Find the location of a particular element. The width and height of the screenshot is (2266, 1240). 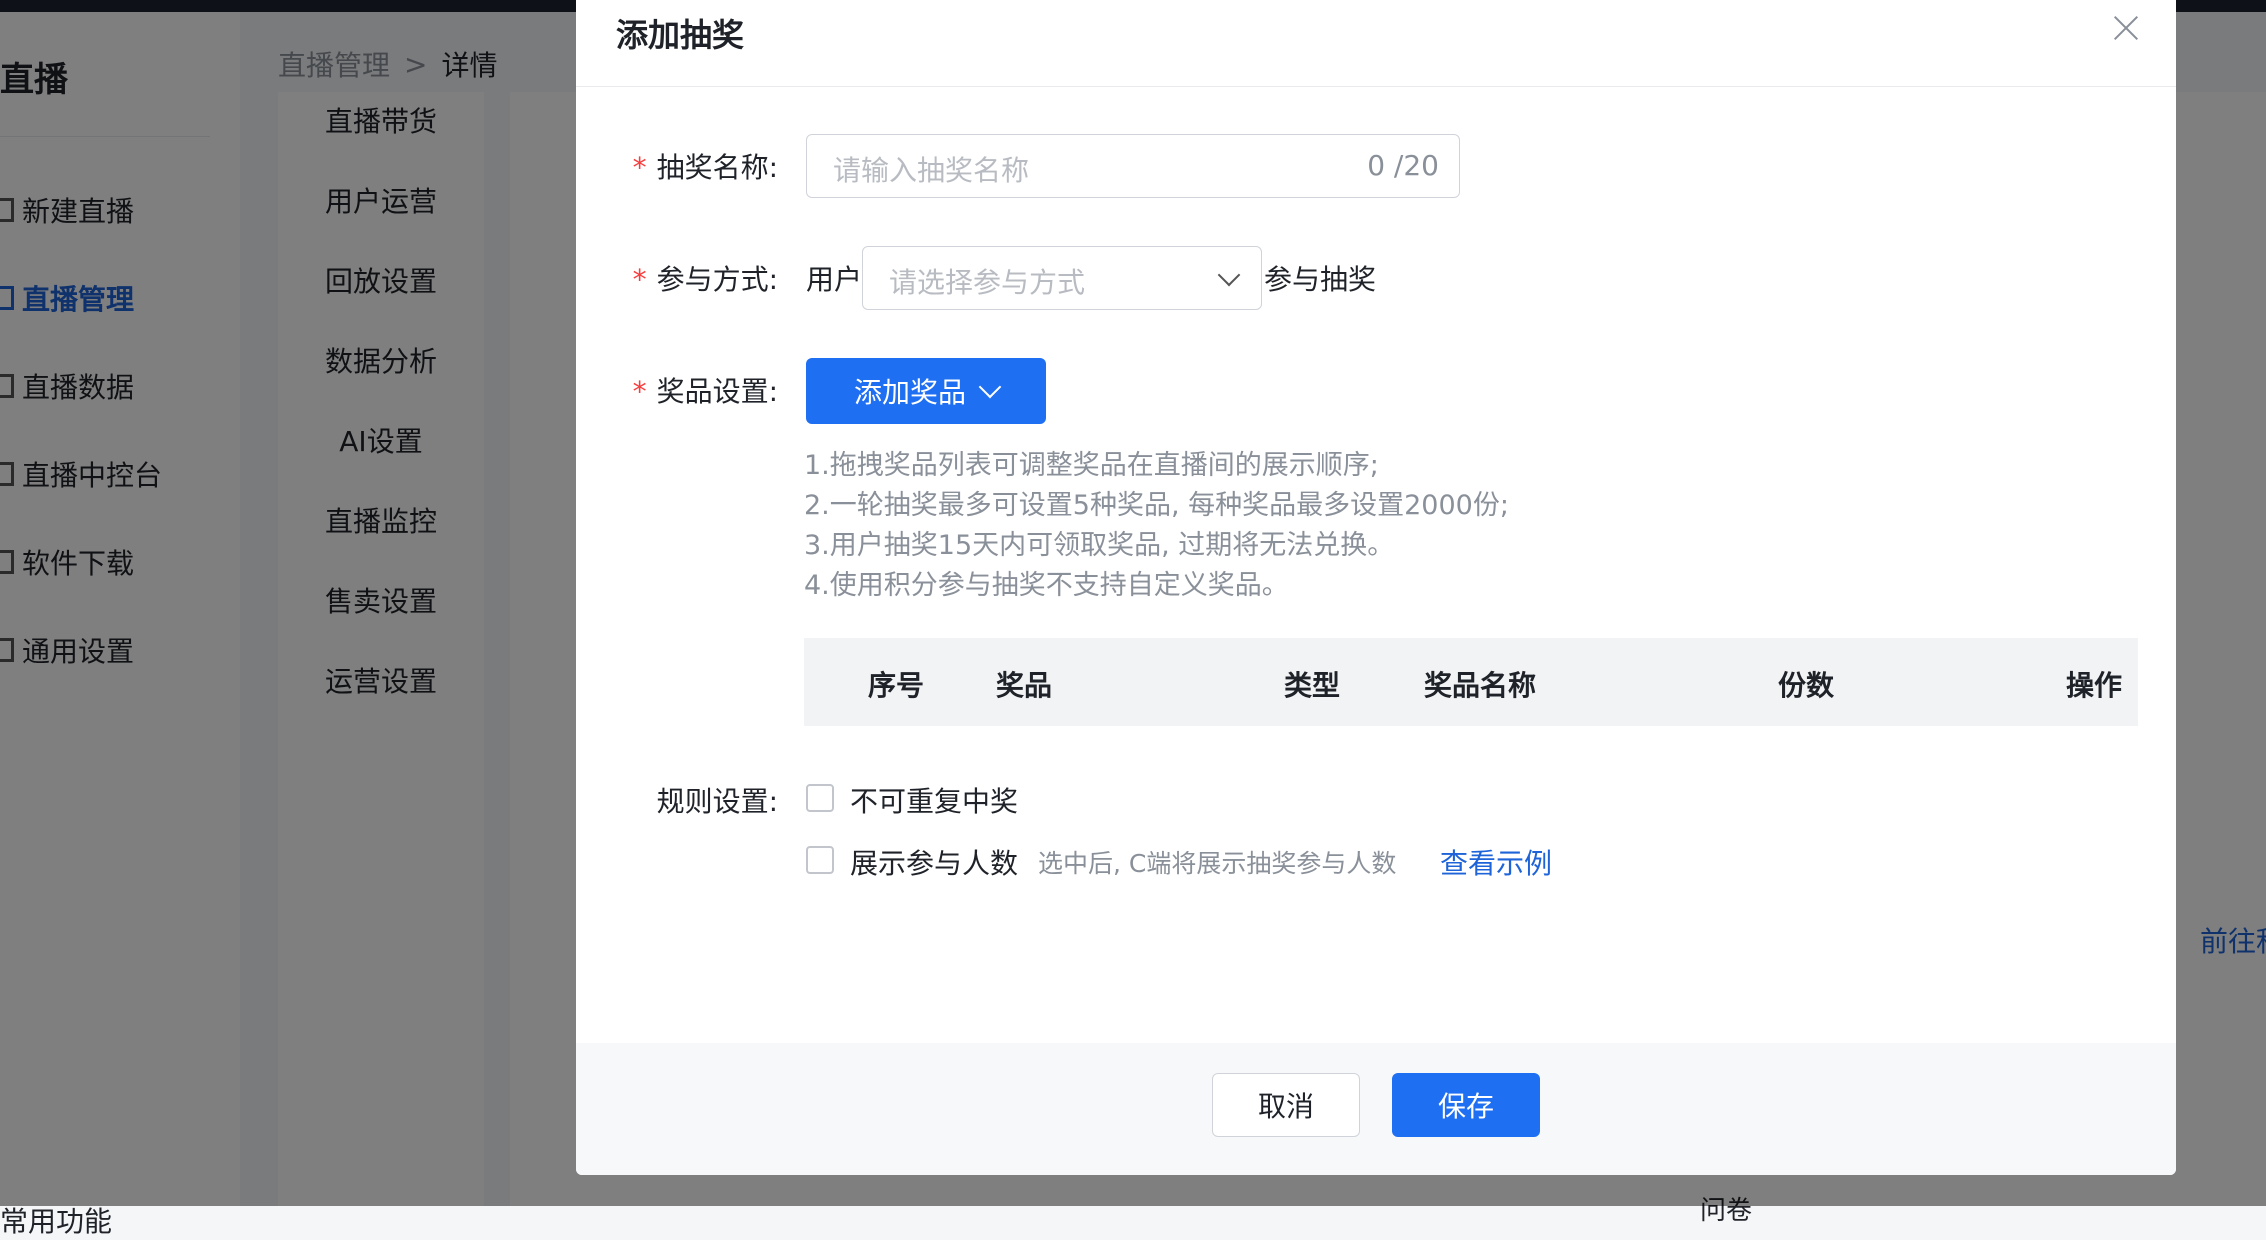

show-participants-label: 展示参与人数 is located at coordinates (934, 862).